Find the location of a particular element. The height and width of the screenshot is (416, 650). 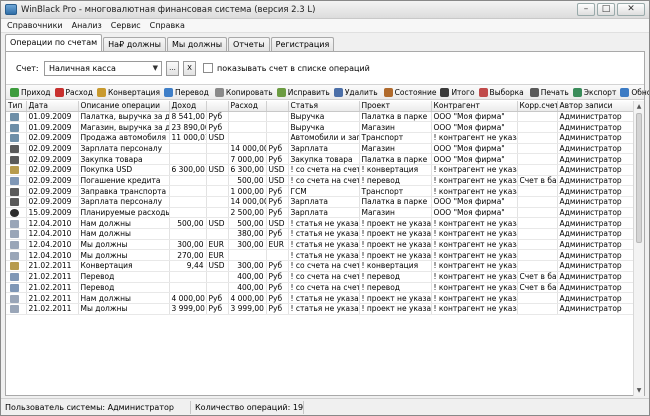

vertical-scrollbar: ▲ ▼ is located at coordinates (638, 248).